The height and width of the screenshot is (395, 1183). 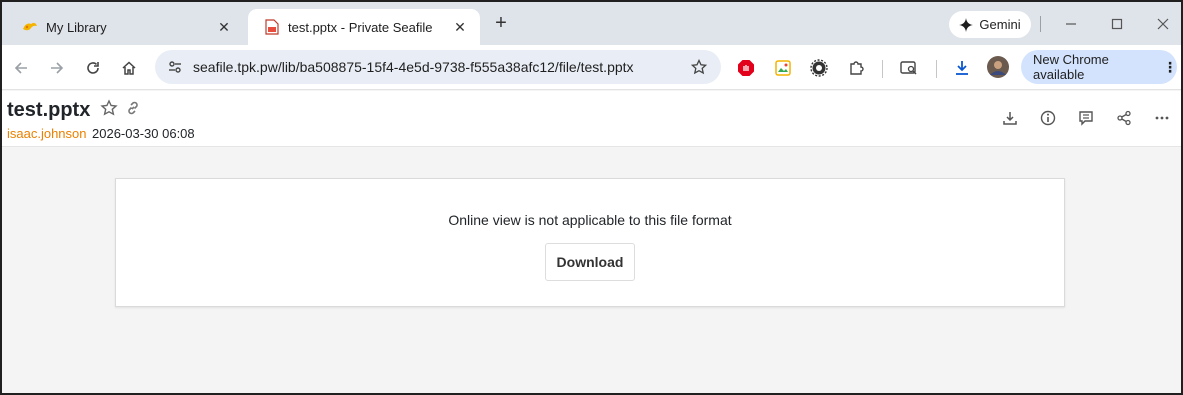 I want to click on download-button: Download, so click(x=590, y=262).